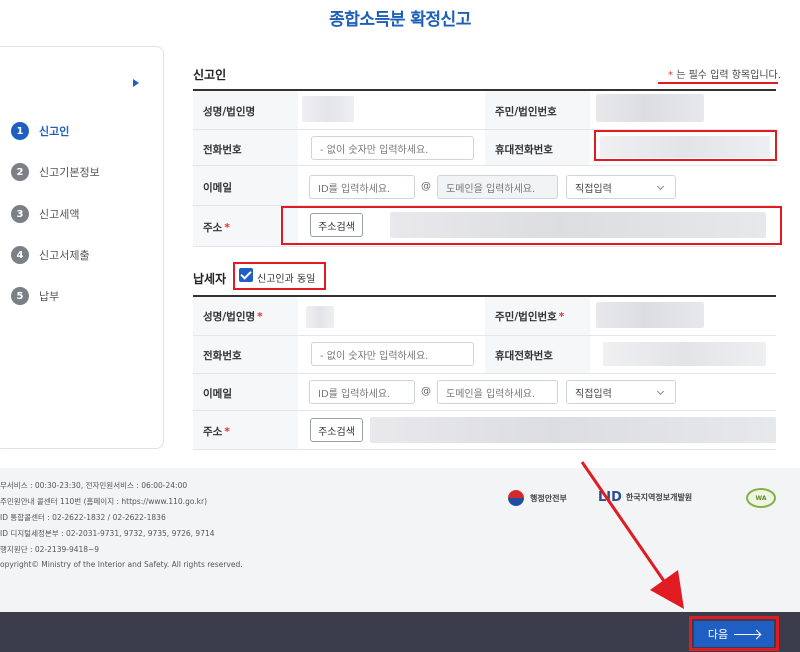 The height and width of the screenshot is (652, 800). What do you see at coordinates (548, 498) in the screenshot?
I see `mois-logo-text: 행정안전부` at bounding box center [548, 498].